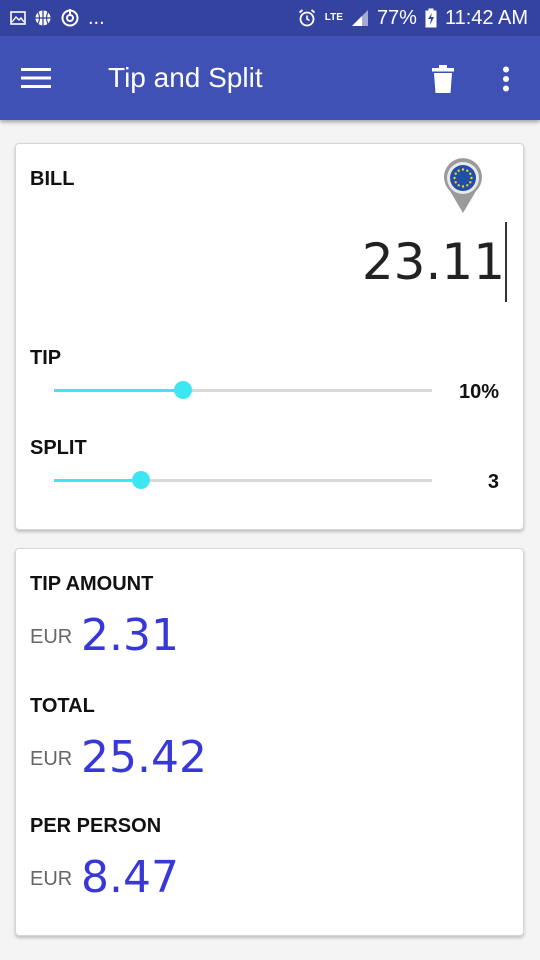 This screenshot has width=540, height=960. Describe the element at coordinates (306, 18) in the screenshot. I see `alarm-icon` at that location.